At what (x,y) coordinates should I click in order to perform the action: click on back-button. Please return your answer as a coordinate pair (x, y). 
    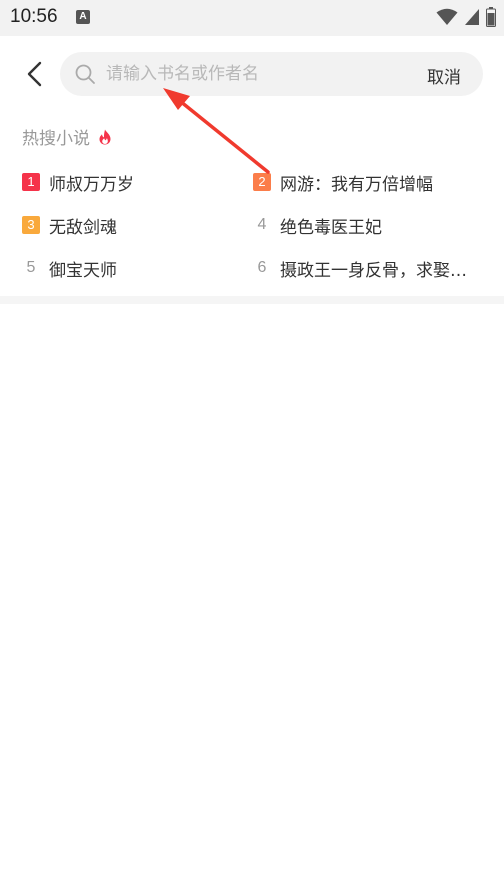
    Looking at the image, I should click on (36, 74).